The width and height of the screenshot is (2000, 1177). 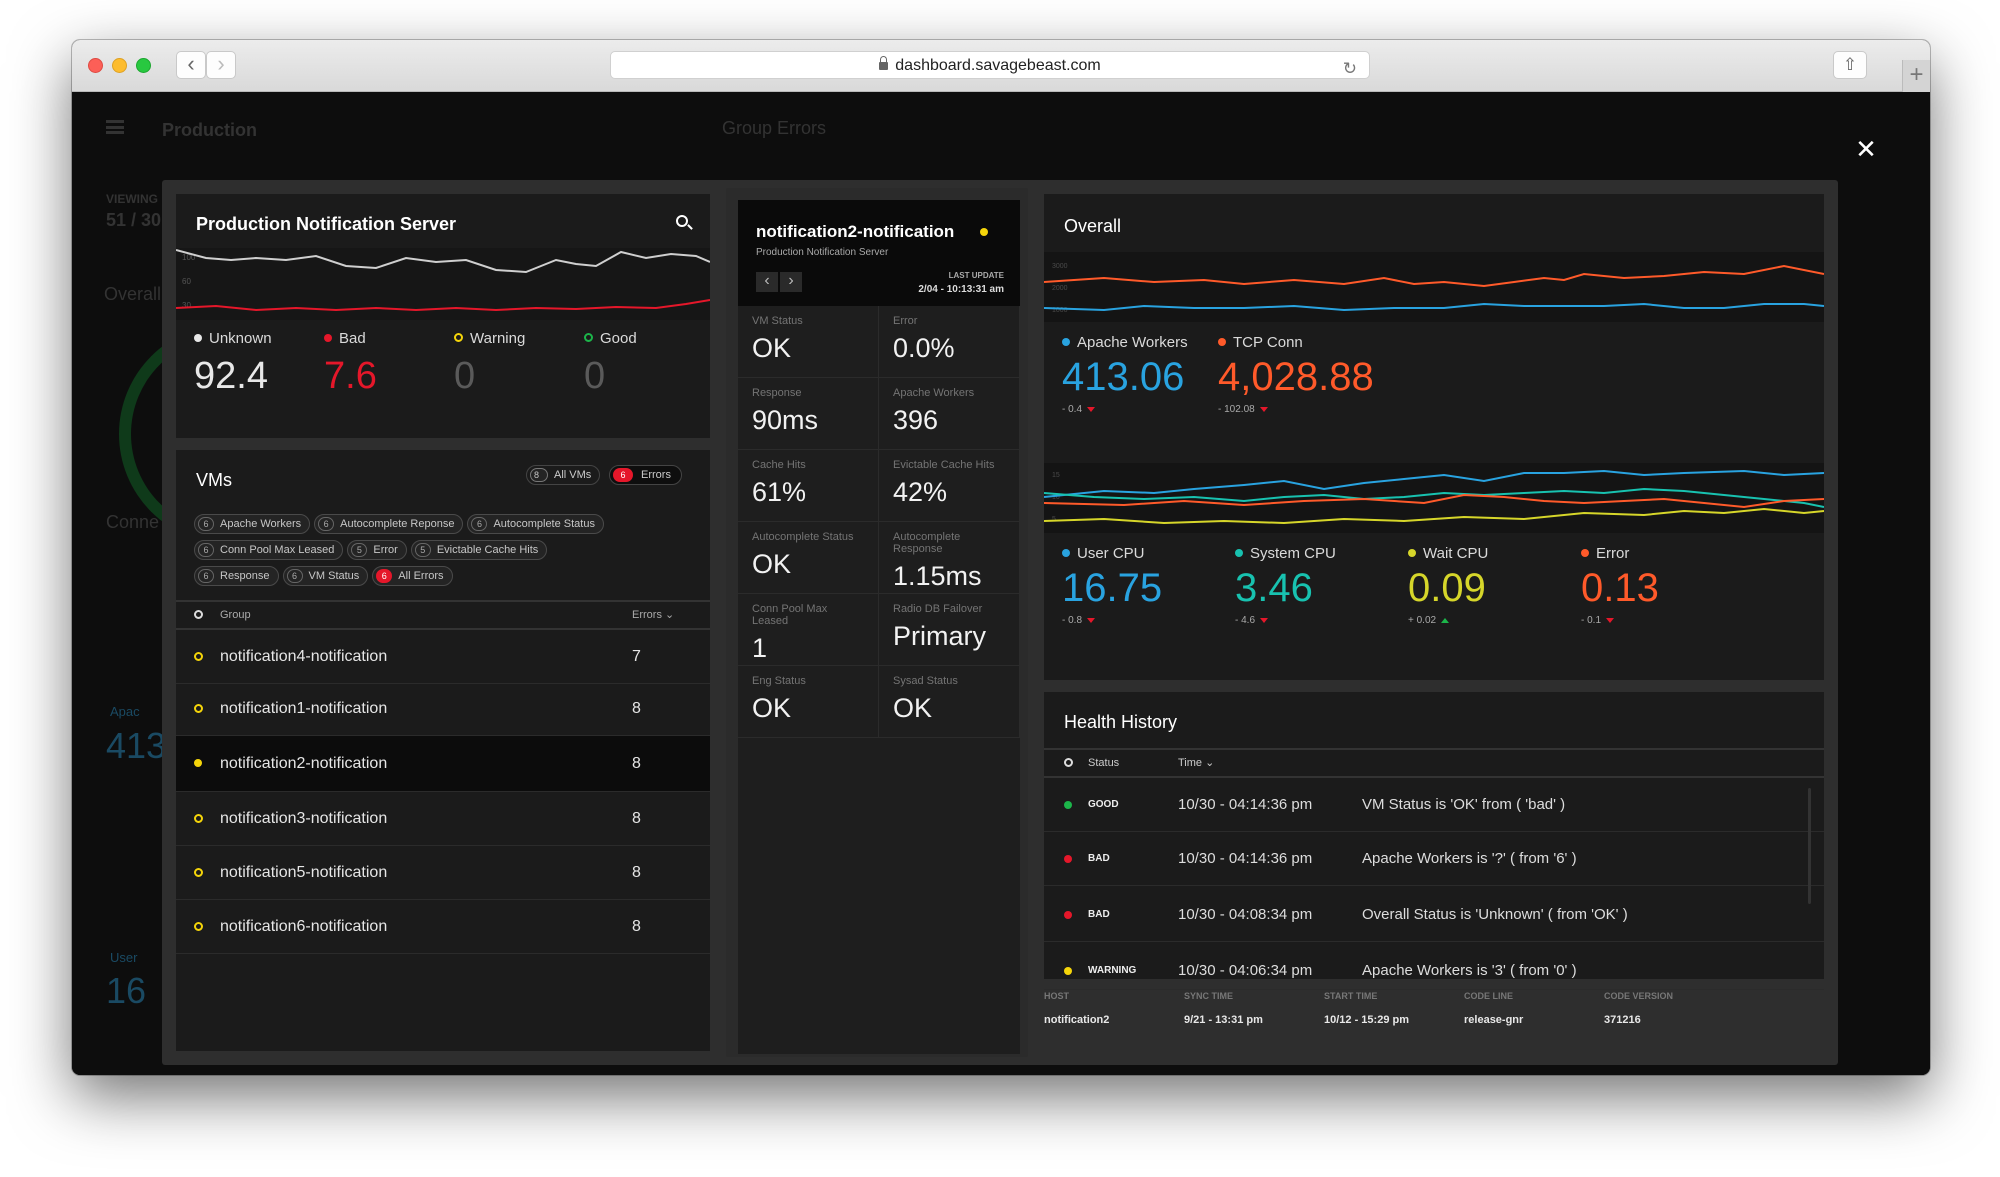 What do you see at coordinates (198, 614) in the screenshot?
I see `select-all-radio` at bounding box center [198, 614].